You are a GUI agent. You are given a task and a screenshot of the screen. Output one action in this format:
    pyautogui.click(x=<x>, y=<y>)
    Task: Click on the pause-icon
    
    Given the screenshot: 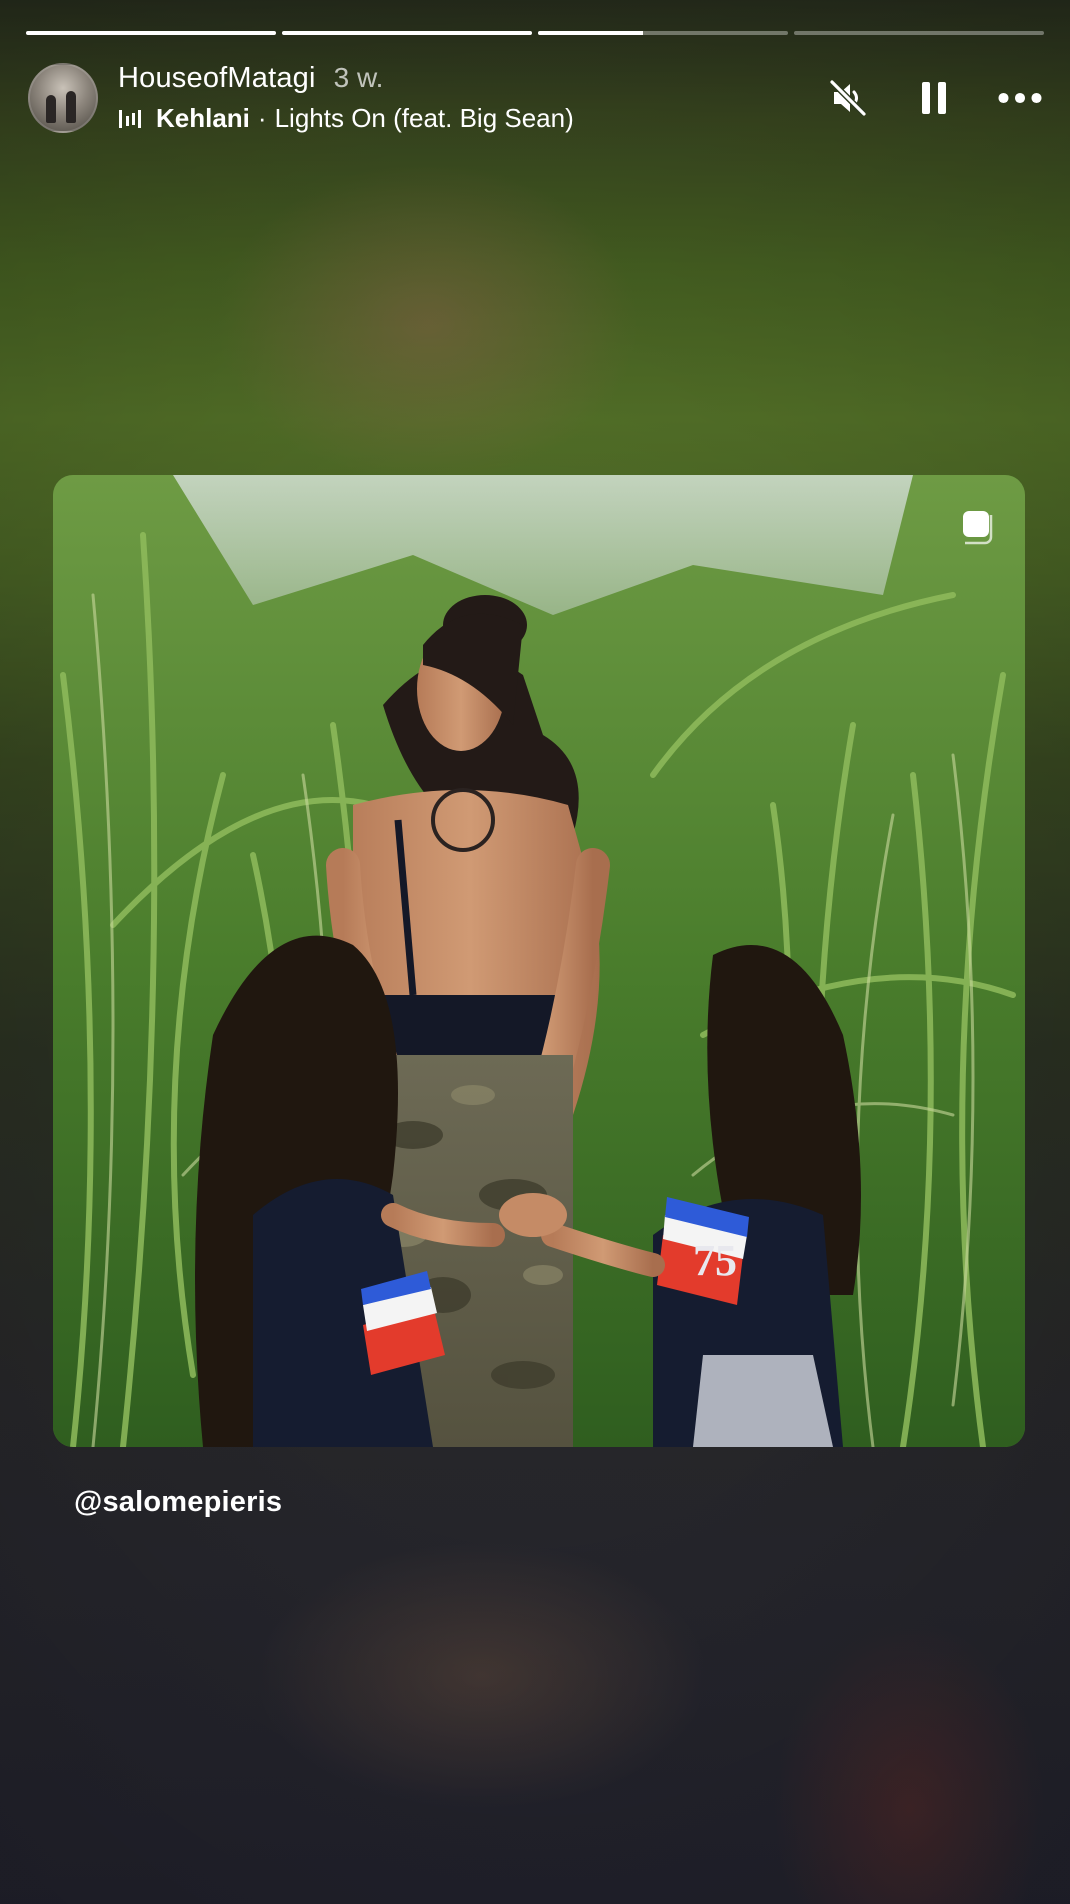 What is the action you would take?
    pyautogui.click(x=934, y=98)
    